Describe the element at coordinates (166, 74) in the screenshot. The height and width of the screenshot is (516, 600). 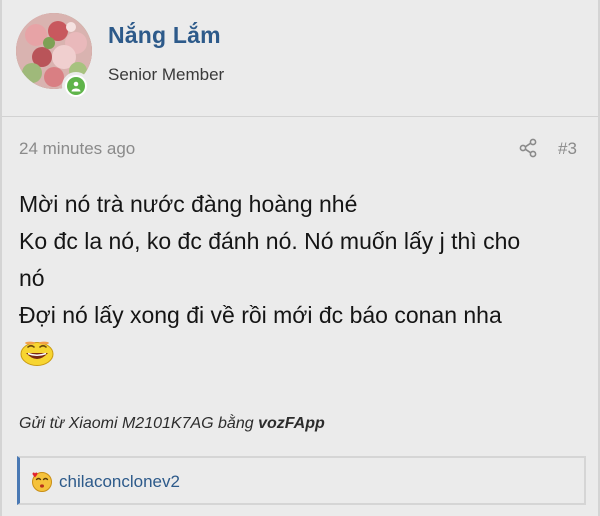
I see `user-title: Senior Member` at that location.